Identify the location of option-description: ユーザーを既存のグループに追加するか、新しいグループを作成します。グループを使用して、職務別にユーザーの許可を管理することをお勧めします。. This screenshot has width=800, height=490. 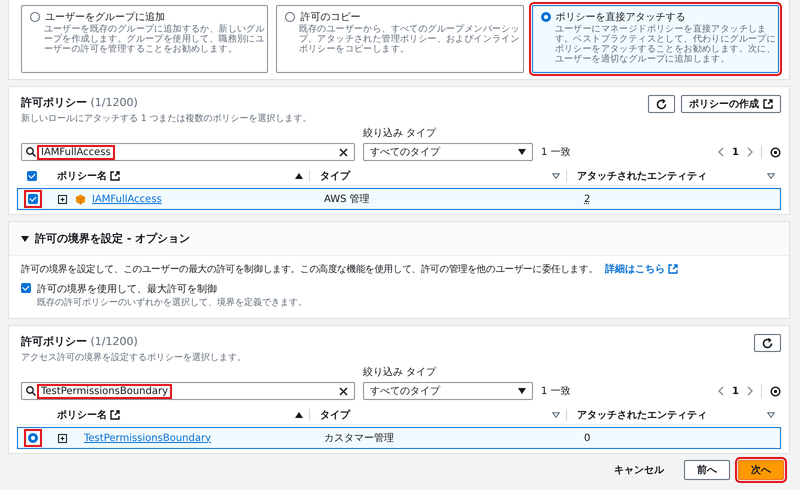
(154, 39).